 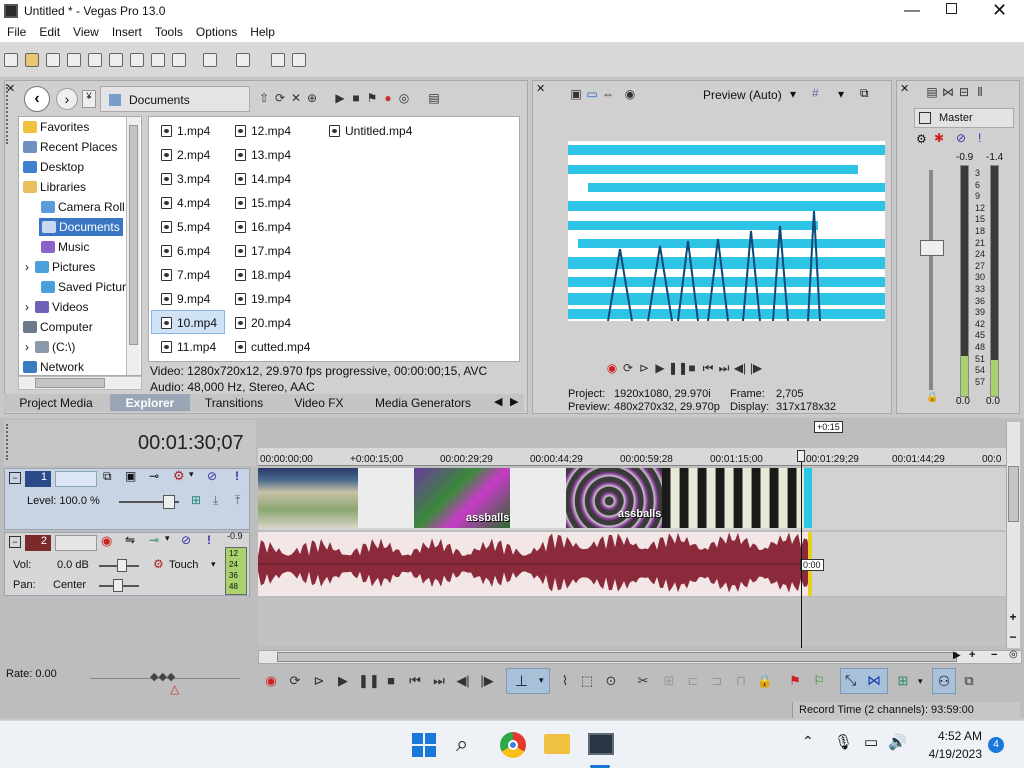 I want to click on brush-icon, so click(x=278, y=60).